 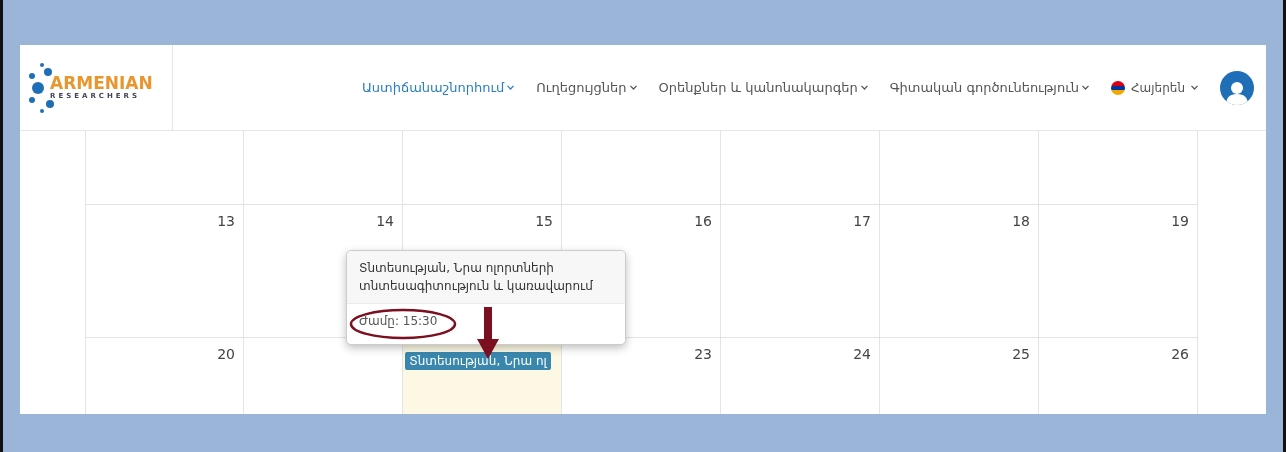 What do you see at coordinates (1021, 354) in the screenshot?
I see `day-number: 25` at bounding box center [1021, 354].